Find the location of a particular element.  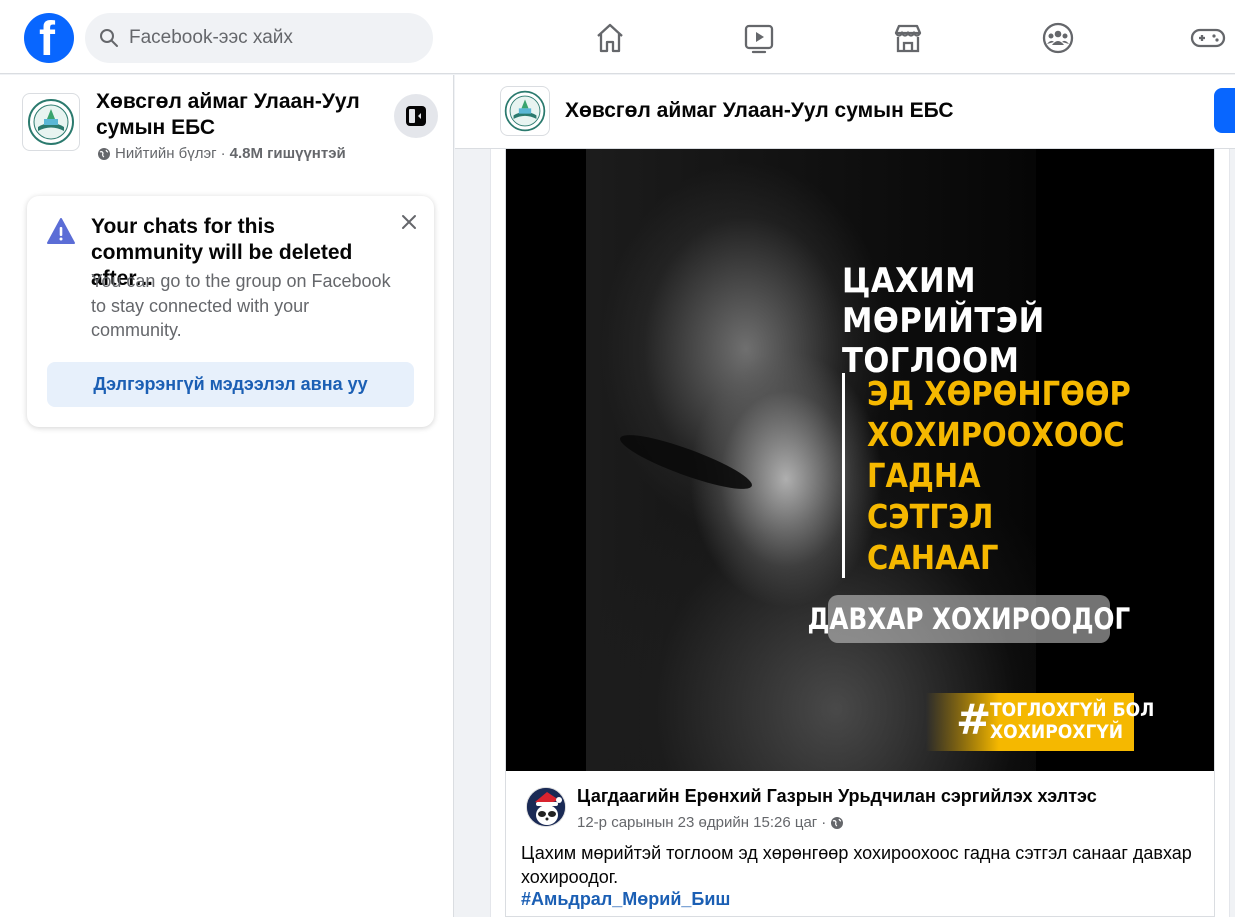

toggle-panel-button is located at coordinates (416, 116).